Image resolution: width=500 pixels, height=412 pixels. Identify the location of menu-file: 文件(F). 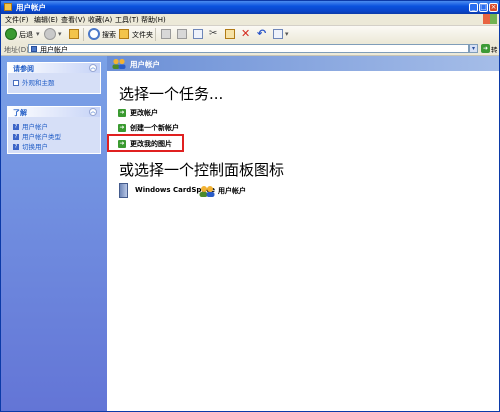
(17, 20).